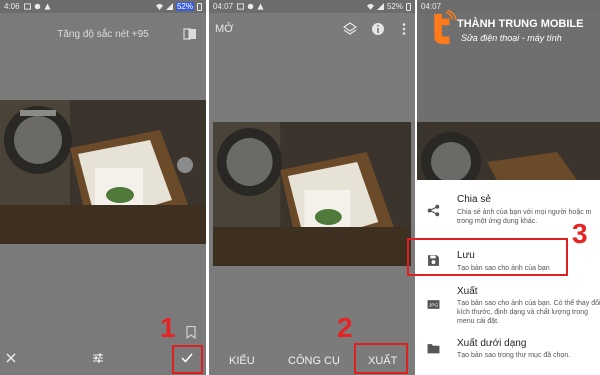 The width and height of the screenshot is (600, 375). Describe the element at coordinates (103, 6) in the screenshot. I see `status-bar: 4:06 52%` at that location.